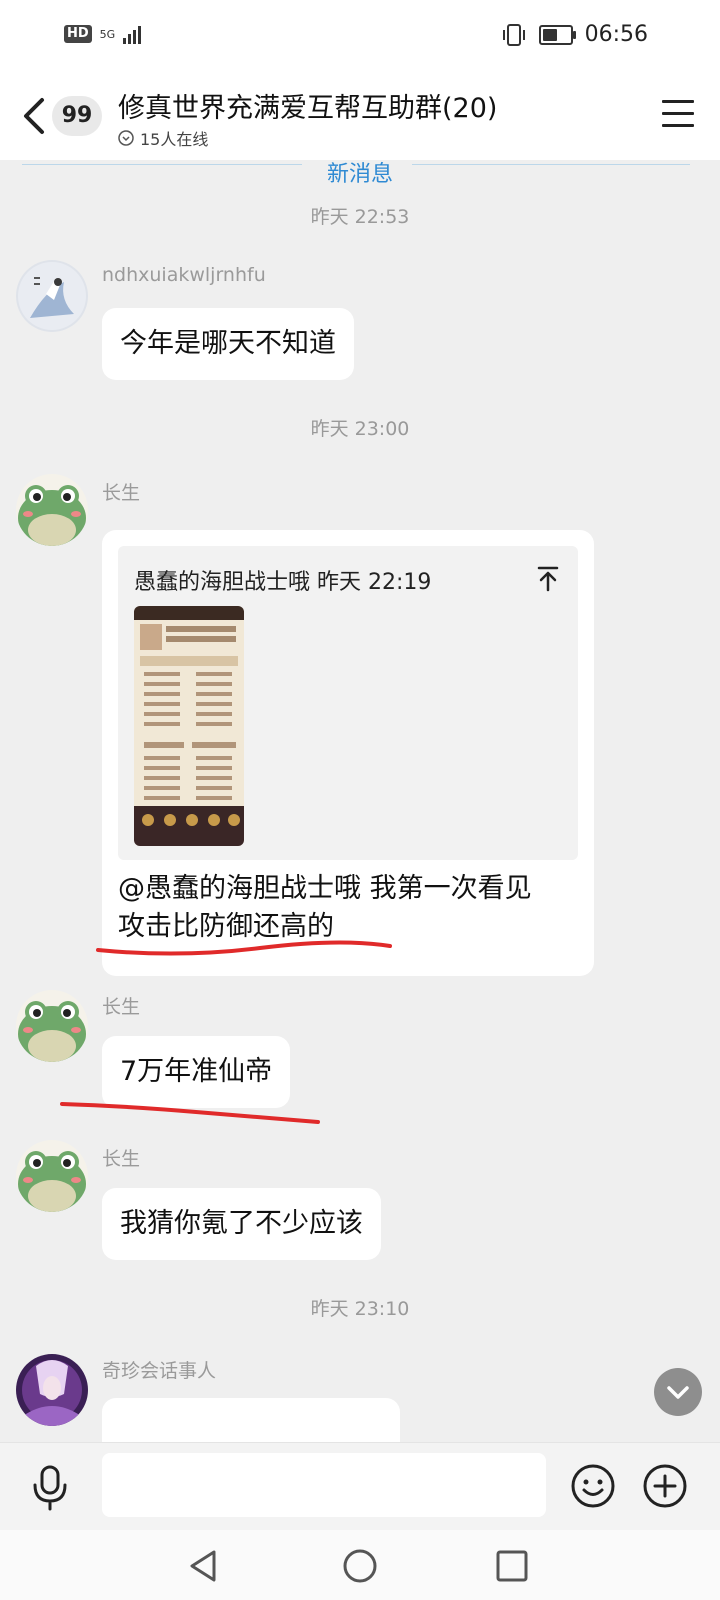  What do you see at coordinates (77, 116) in the screenshot?
I see `unread-count-badge: 99` at bounding box center [77, 116].